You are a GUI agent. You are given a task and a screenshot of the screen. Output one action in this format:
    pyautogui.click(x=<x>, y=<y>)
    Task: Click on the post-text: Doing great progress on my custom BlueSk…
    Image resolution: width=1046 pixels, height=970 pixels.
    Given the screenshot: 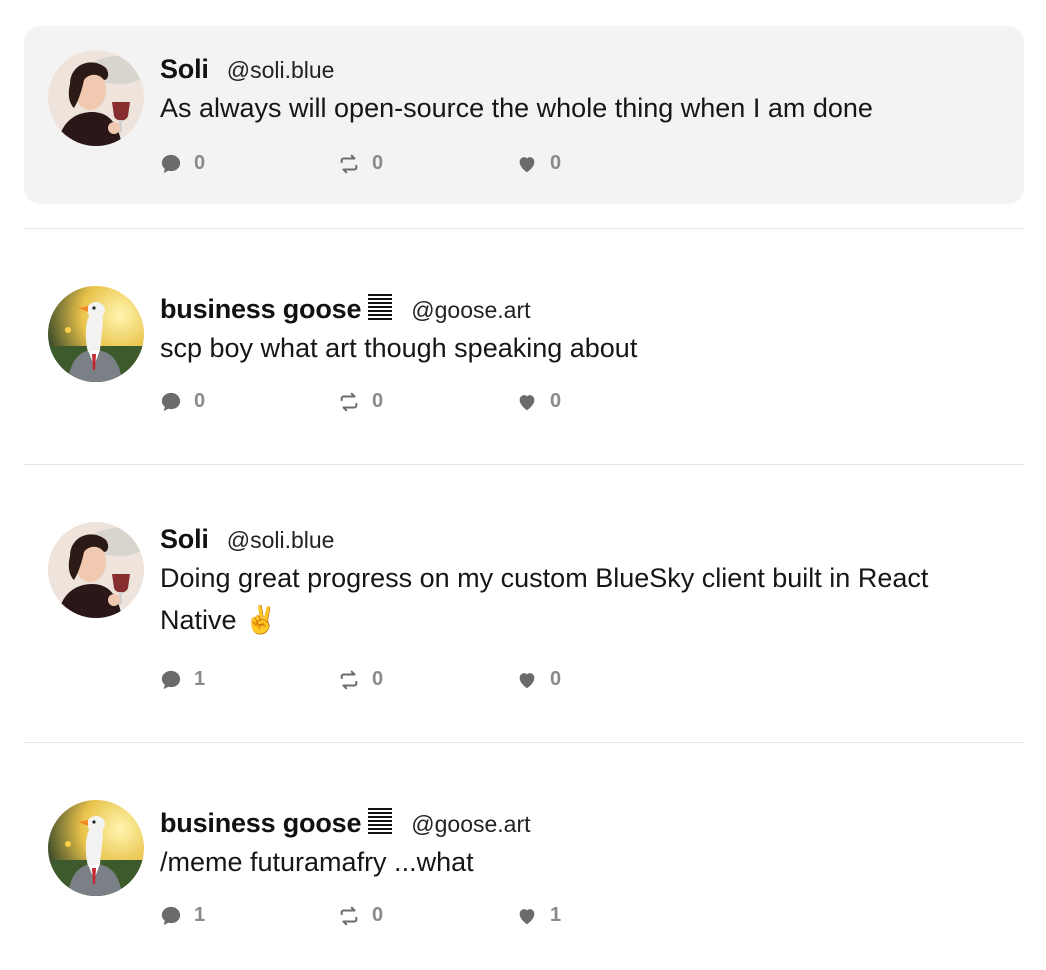 What is the action you would take?
    pyautogui.click(x=544, y=599)
    